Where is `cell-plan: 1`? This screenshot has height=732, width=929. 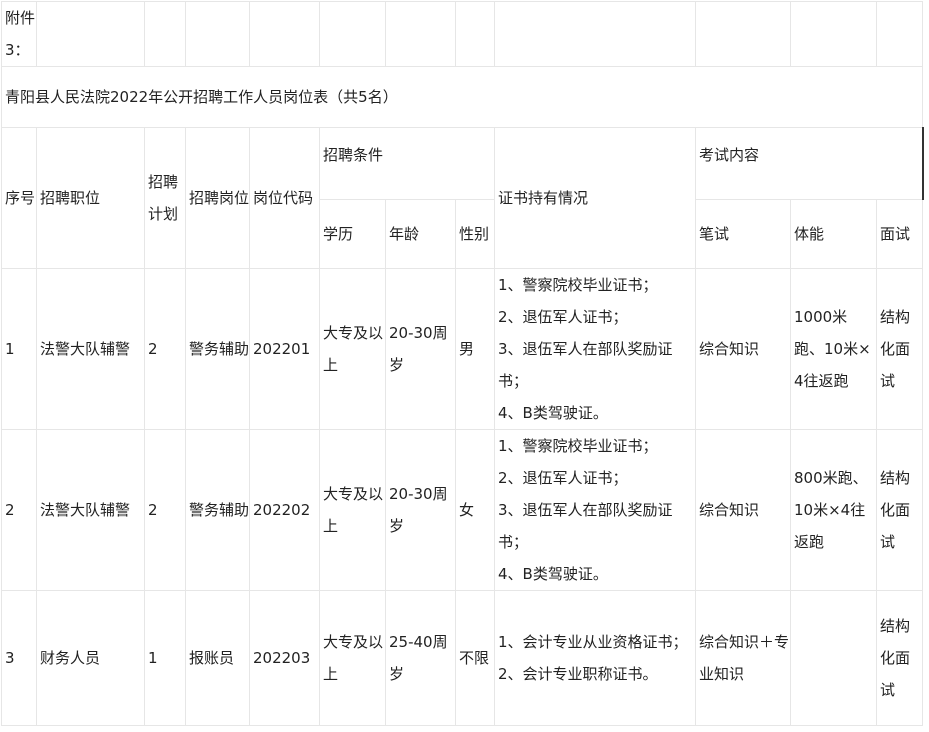
cell-plan: 1 is located at coordinates (165, 658).